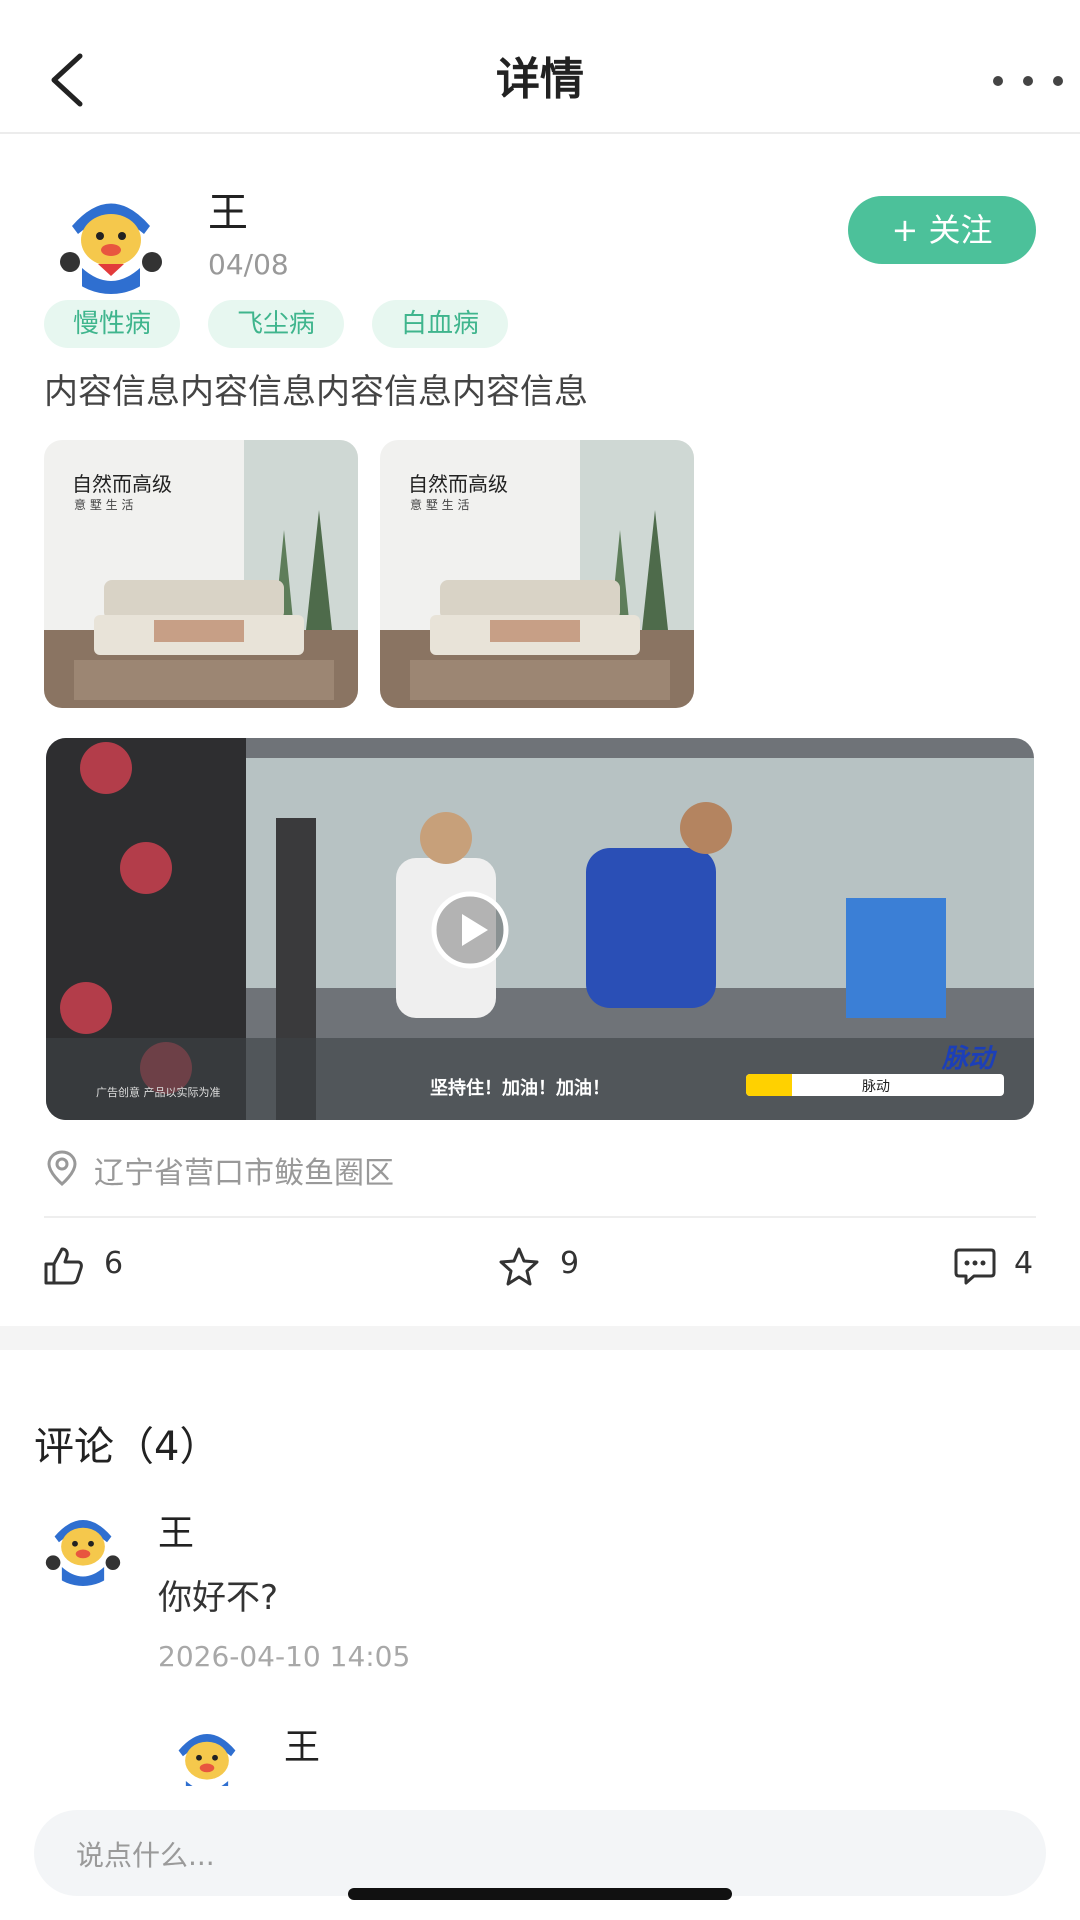  Describe the element at coordinates (114, 1263) in the screenshot. I see `like-count: 6` at that location.